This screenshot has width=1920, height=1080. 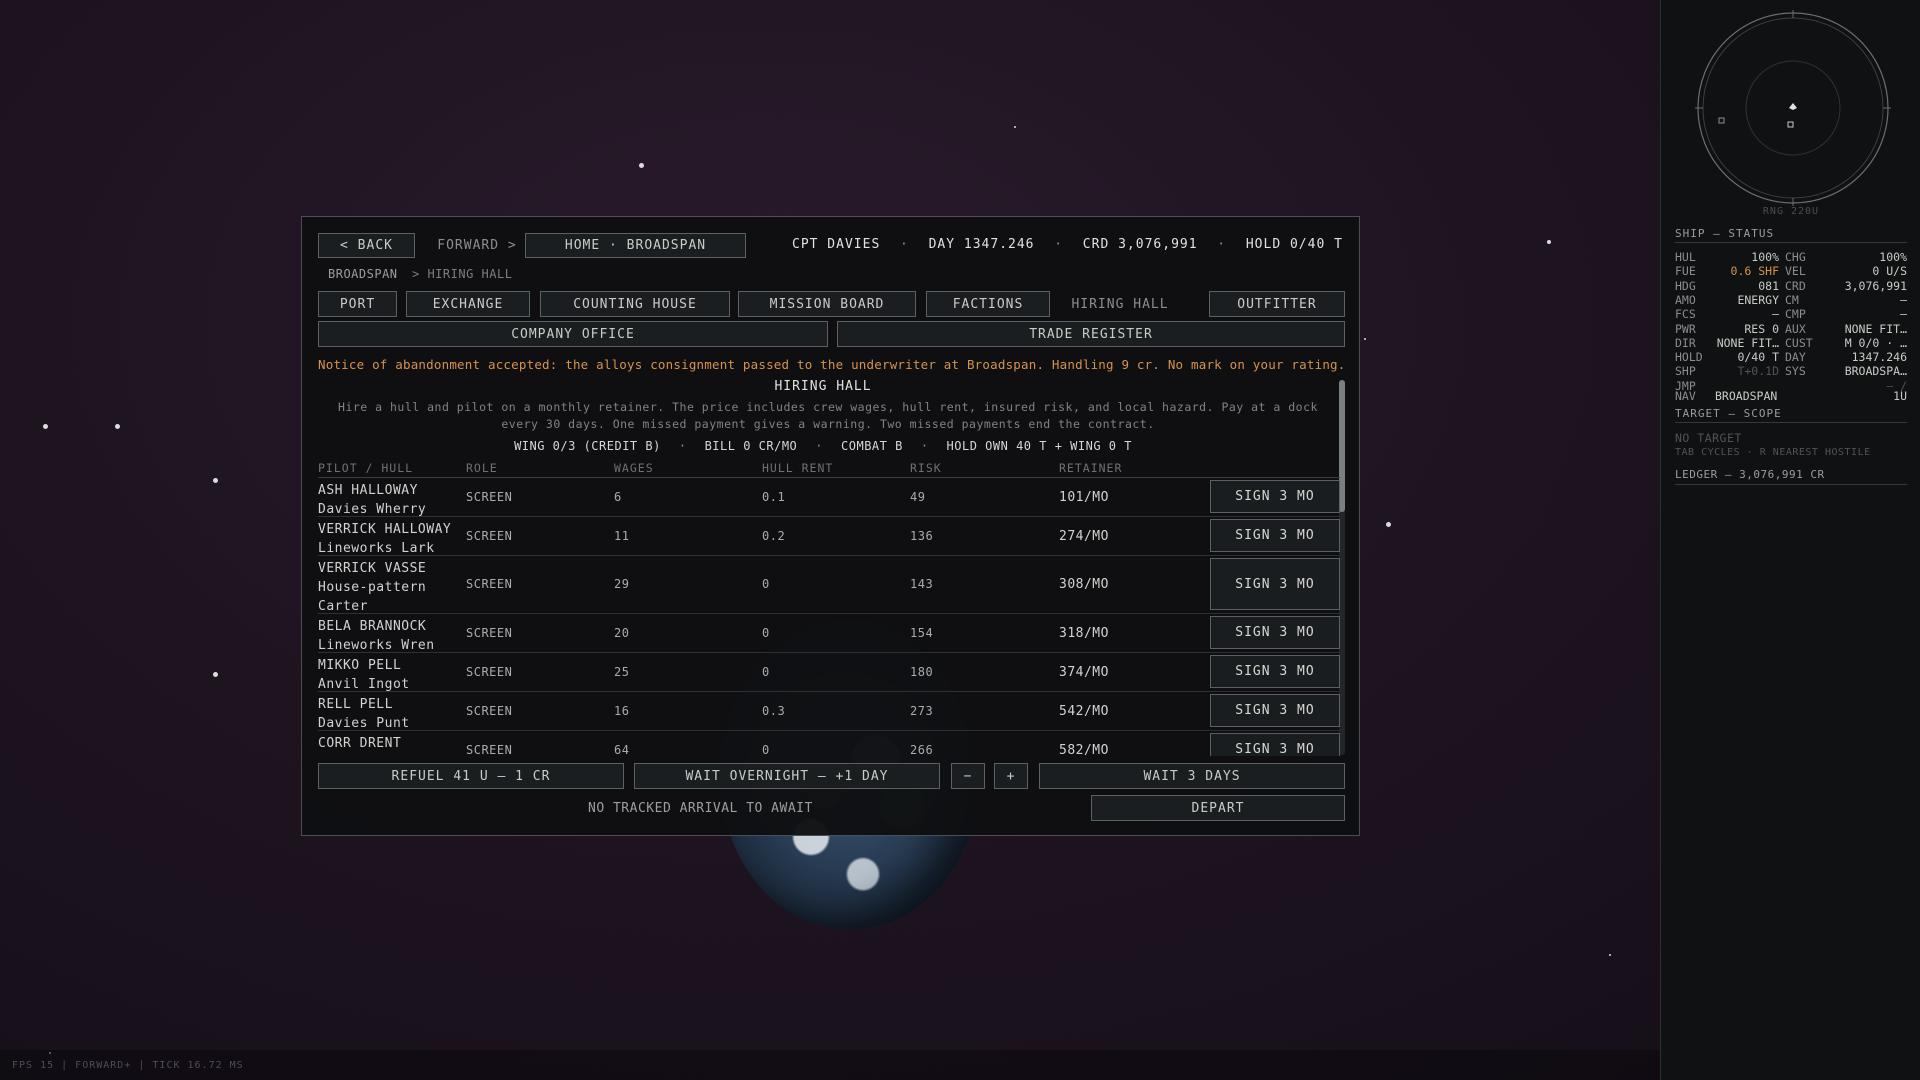 I want to click on pilot-name: ASH HALLOWAY, so click(x=368, y=490).